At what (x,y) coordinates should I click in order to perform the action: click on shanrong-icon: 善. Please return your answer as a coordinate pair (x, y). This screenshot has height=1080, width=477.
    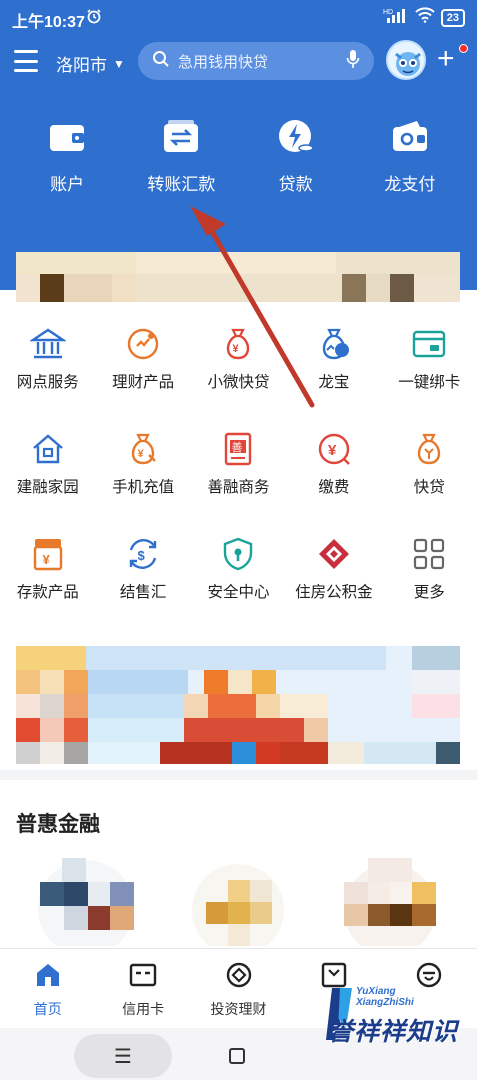
    Looking at the image, I should click on (238, 449).